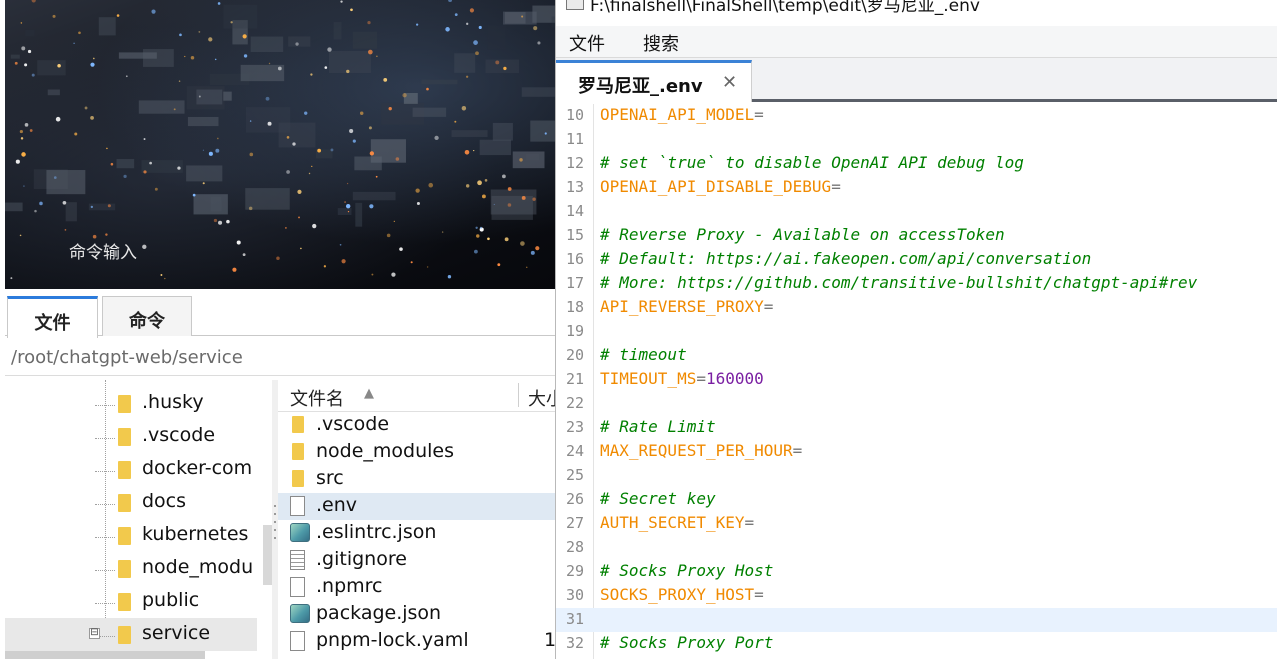  I want to click on tree-item: docs, so click(131, 502).